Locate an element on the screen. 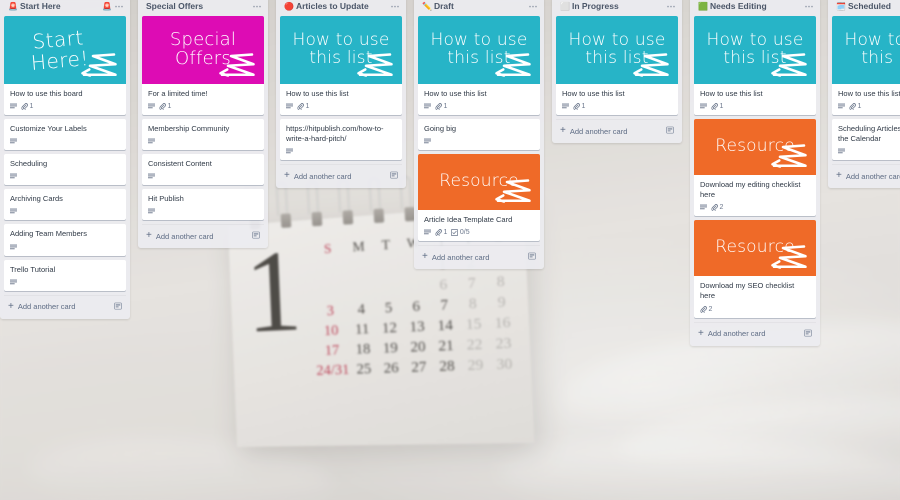 This screenshot has width=900, height=500. board-card: Scheduling is located at coordinates (65, 170).